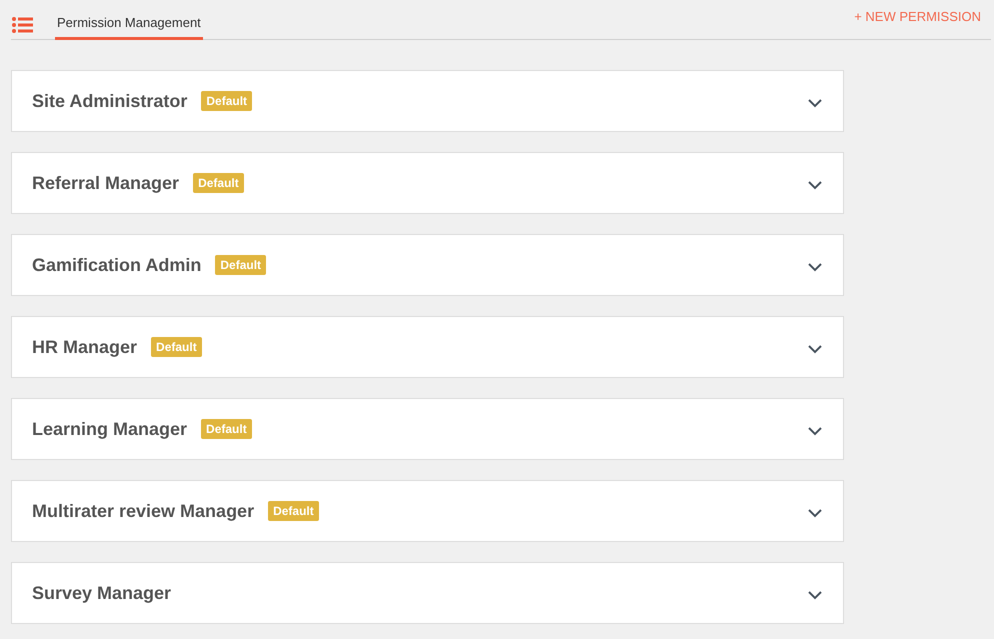 Image resolution: width=994 pixels, height=639 pixels. Describe the element at coordinates (427, 347) in the screenshot. I see `permission-panel: HR Manager Default` at that location.